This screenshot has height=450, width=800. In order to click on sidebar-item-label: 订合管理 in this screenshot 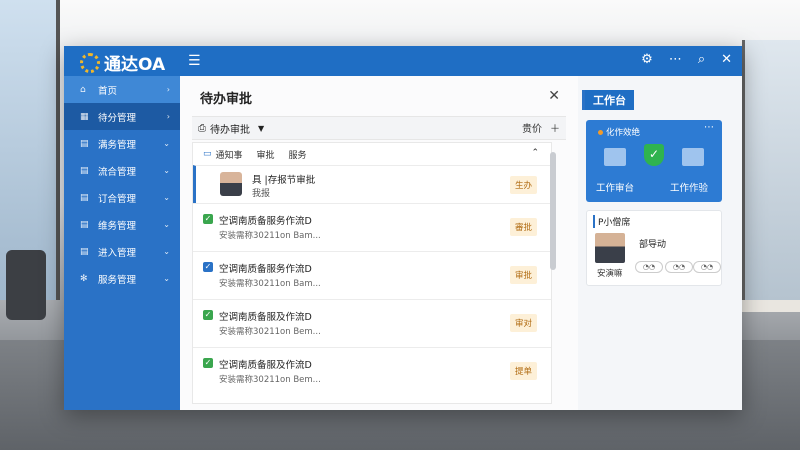, I will do `click(117, 199)`.